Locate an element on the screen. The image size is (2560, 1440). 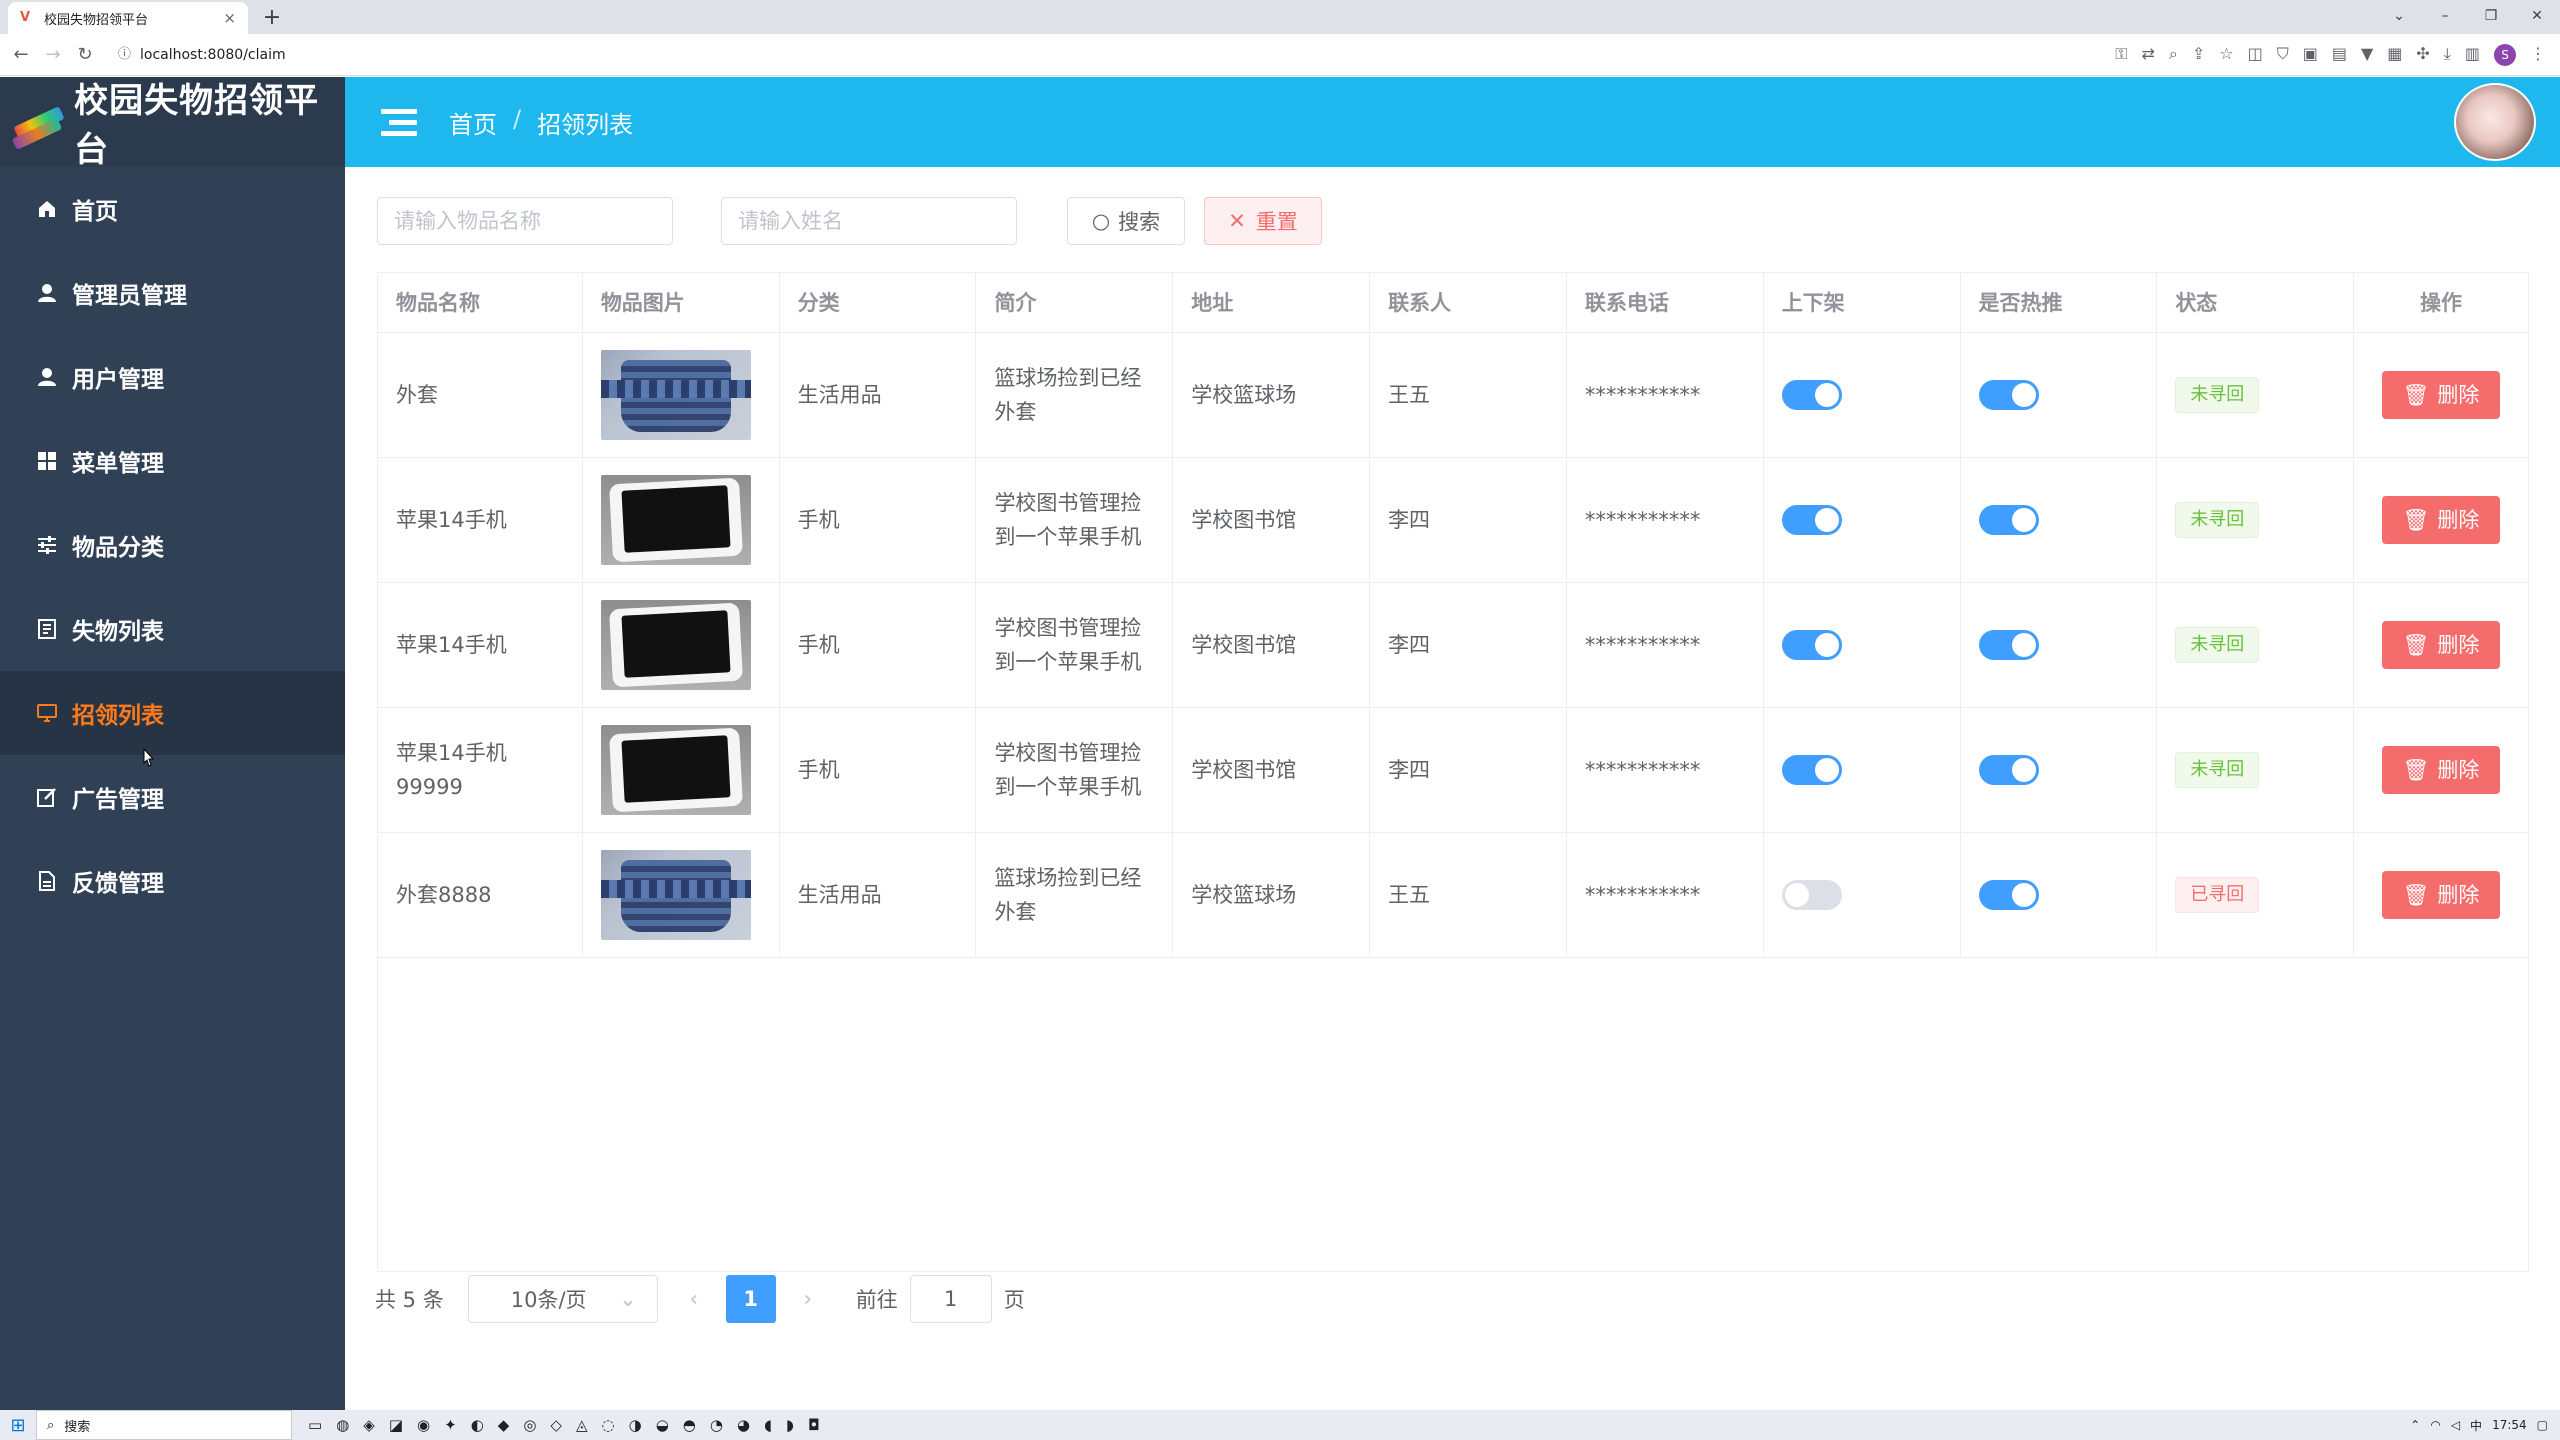
key-icon: ⚿ is located at coordinates (2121, 55).